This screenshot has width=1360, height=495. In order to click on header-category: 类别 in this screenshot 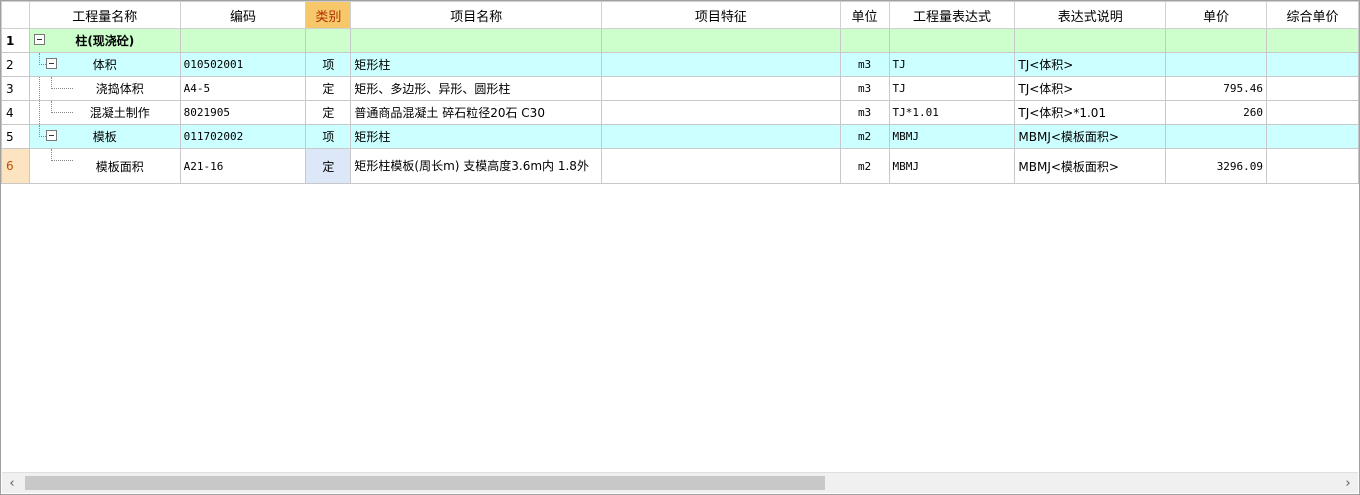, I will do `click(328, 15)`.